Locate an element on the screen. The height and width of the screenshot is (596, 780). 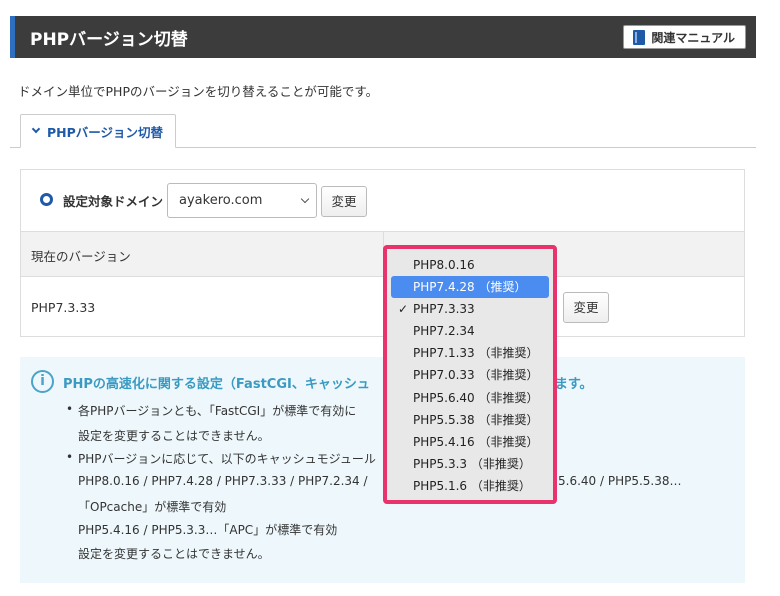
book-icon is located at coordinates (639, 37).